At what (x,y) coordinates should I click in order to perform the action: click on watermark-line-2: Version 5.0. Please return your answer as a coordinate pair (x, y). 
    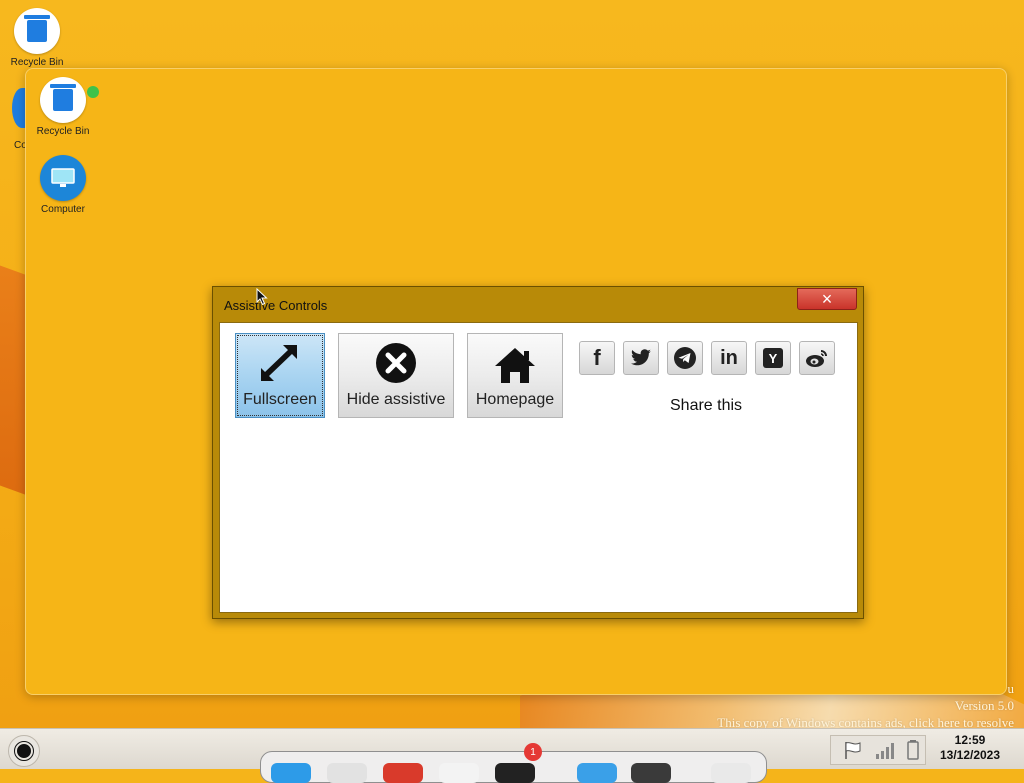
    Looking at the image, I should click on (984, 705).